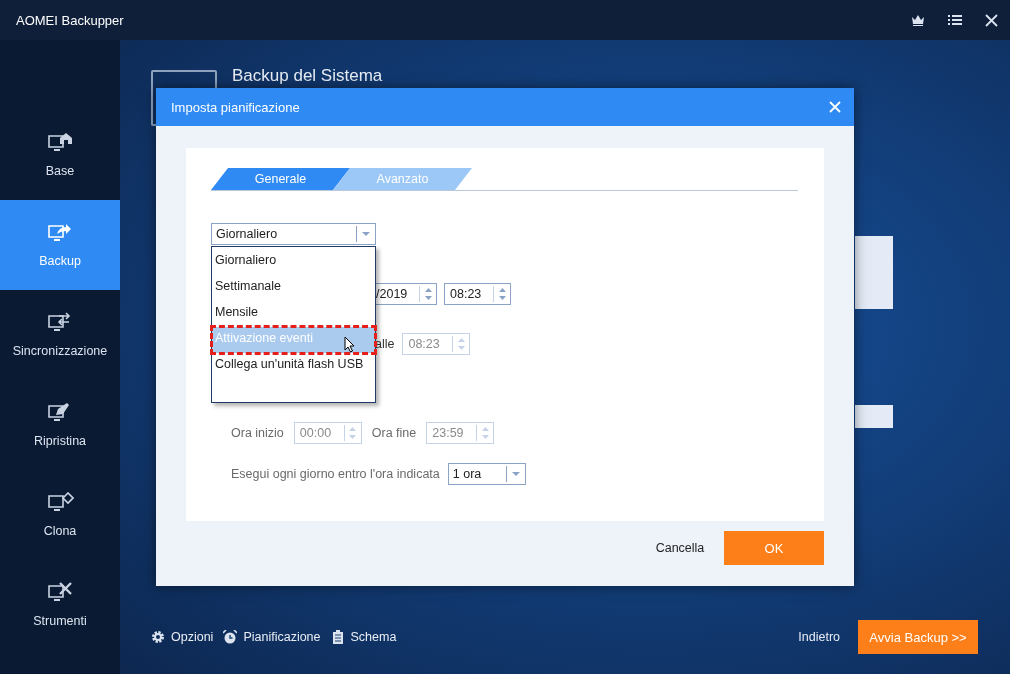 This screenshot has height=674, width=1010. What do you see at coordinates (70, 20) in the screenshot?
I see `window-title: AOMEI Backupper` at bounding box center [70, 20].